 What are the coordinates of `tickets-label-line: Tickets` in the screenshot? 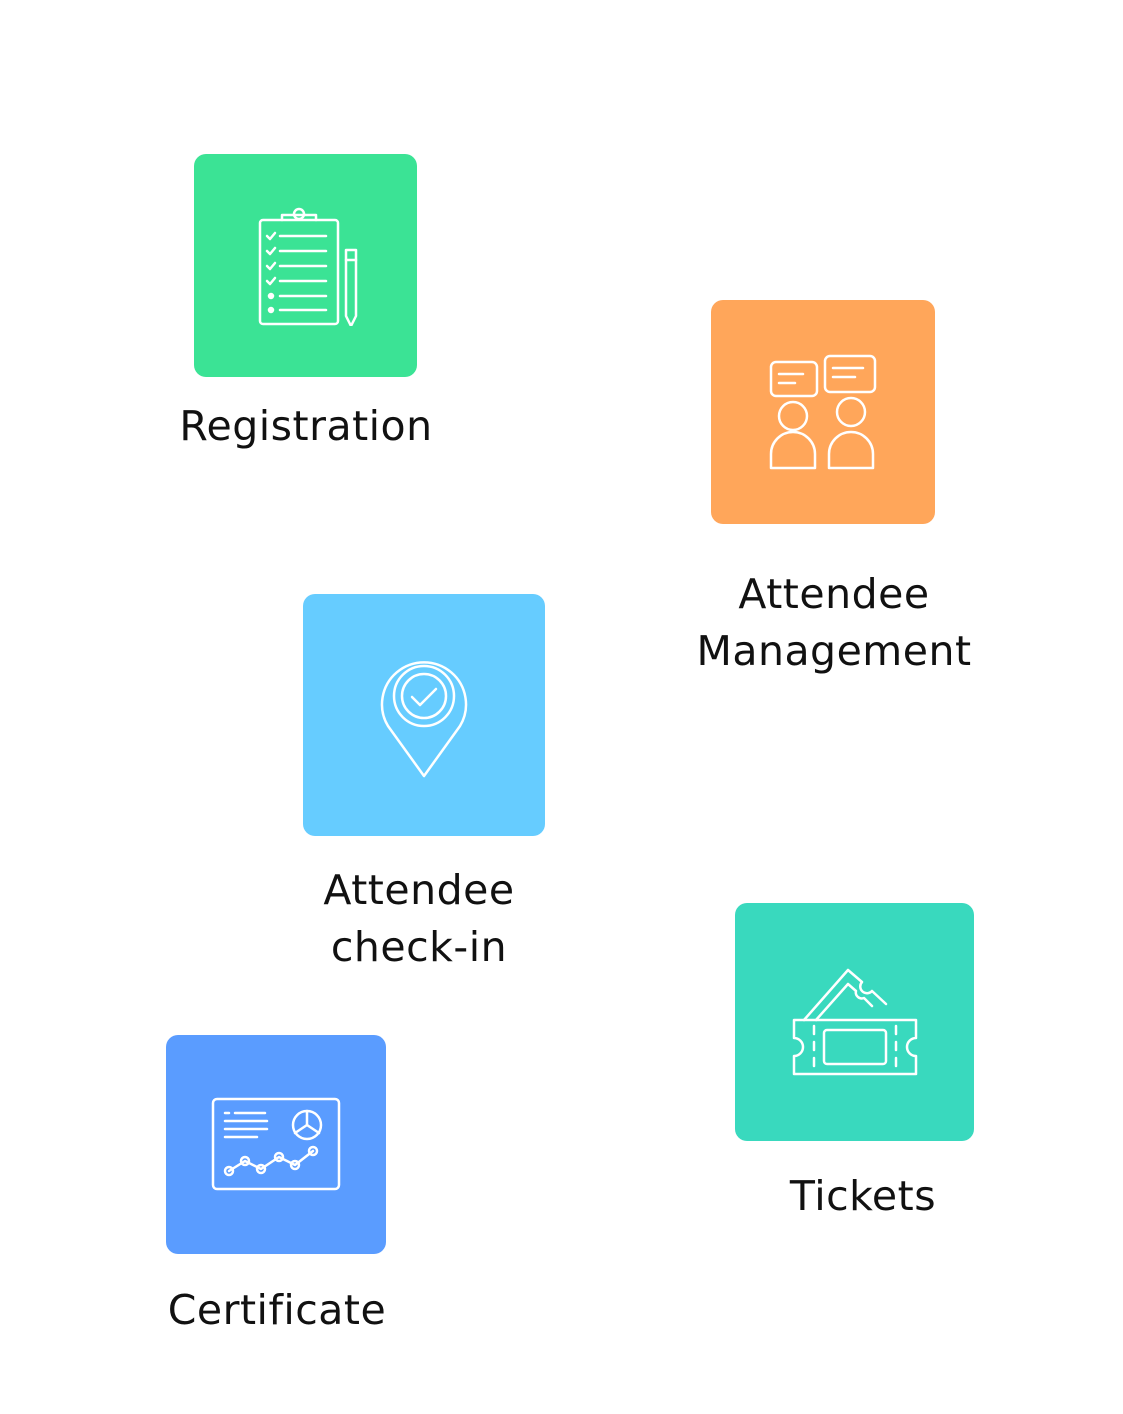 It's located at (863, 1196).